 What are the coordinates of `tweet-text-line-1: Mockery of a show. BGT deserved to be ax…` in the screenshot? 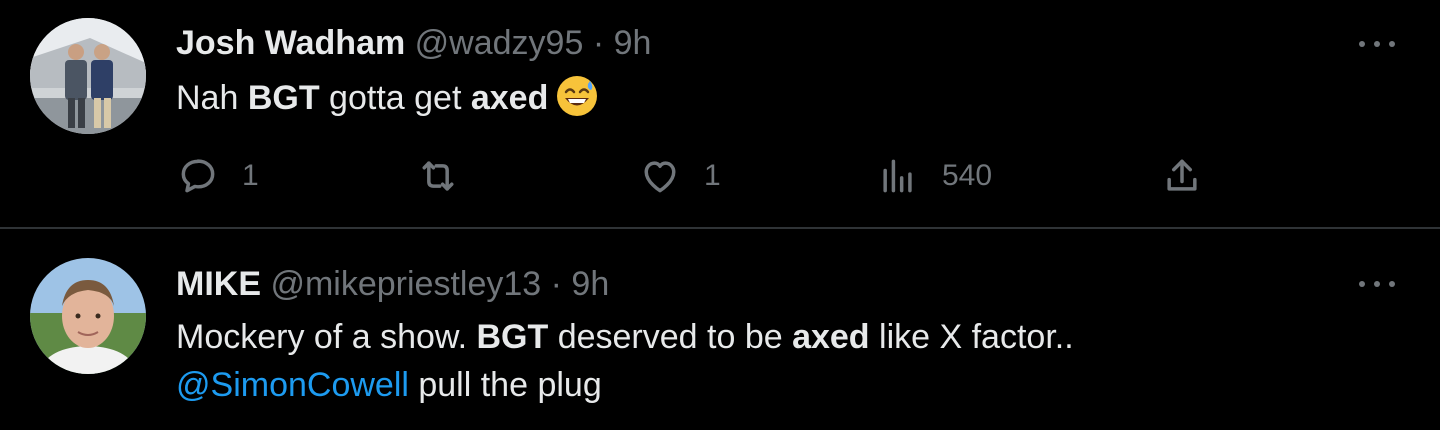 It's located at (625, 337).